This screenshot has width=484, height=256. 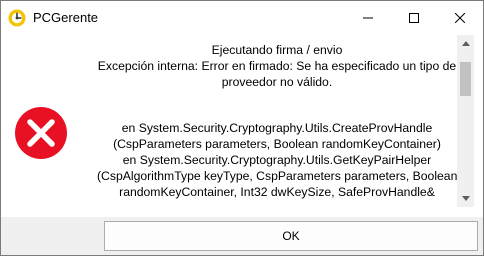 I want to click on message-line: Ejecutando firma / envio, so click(x=277, y=50).